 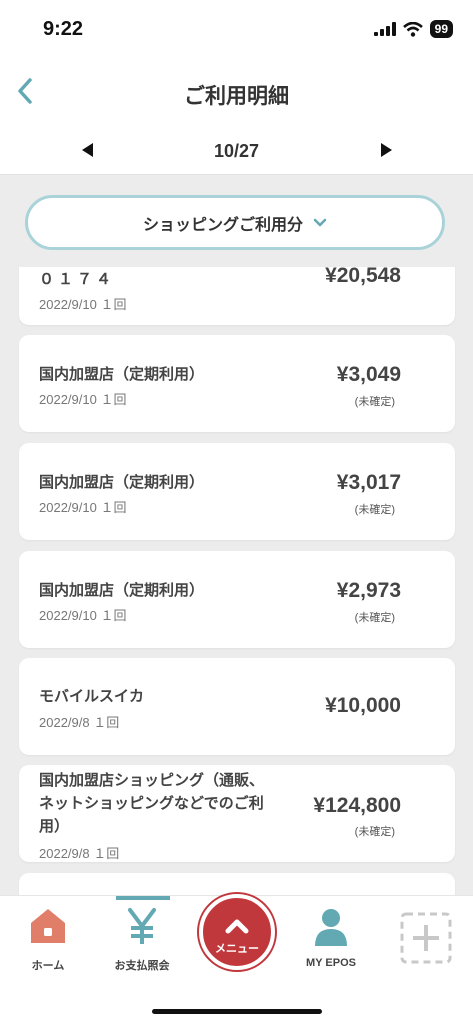 I want to click on transaction-amount: ¥124,800, so click(x=357, y=805).